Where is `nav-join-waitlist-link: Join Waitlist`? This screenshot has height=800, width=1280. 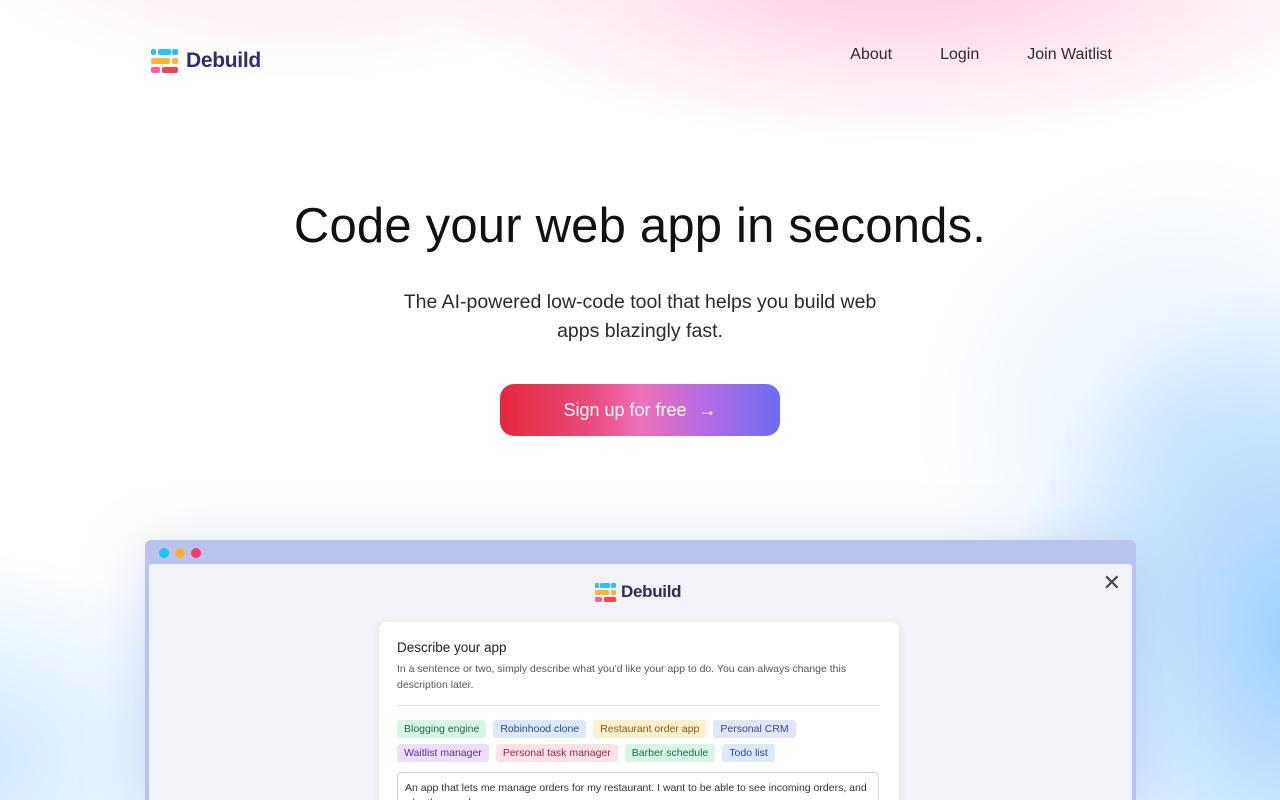 nav-join-waitlist-link: Join Waitlist is located at coordinates (1069, 55).